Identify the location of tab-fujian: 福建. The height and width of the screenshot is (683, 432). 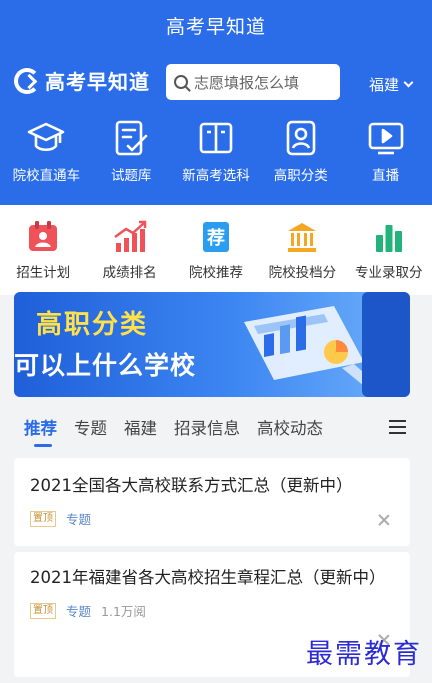
(140, 427).